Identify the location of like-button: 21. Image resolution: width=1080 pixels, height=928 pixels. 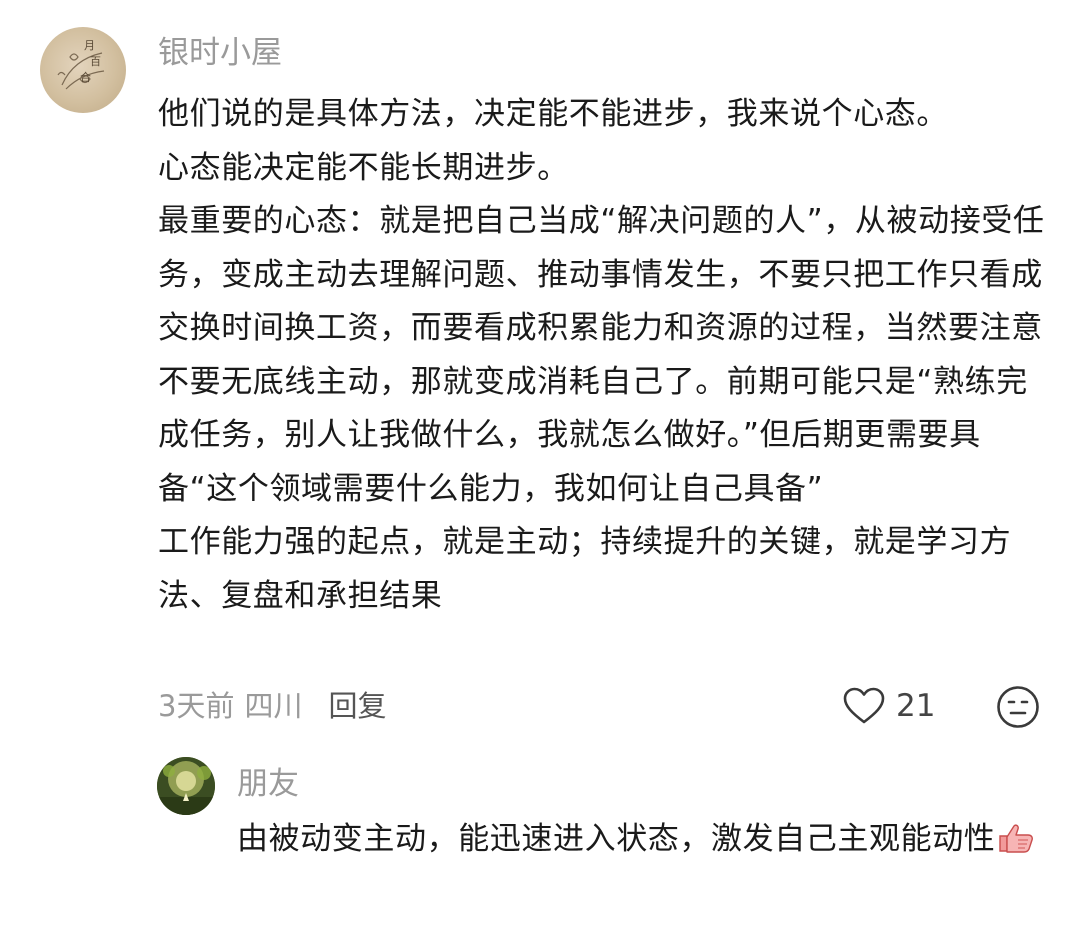
(888, 706).